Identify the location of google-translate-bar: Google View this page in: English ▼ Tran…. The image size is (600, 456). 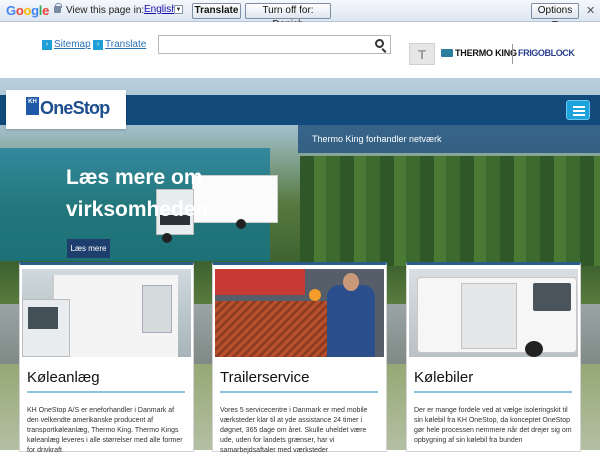
(300, 15).